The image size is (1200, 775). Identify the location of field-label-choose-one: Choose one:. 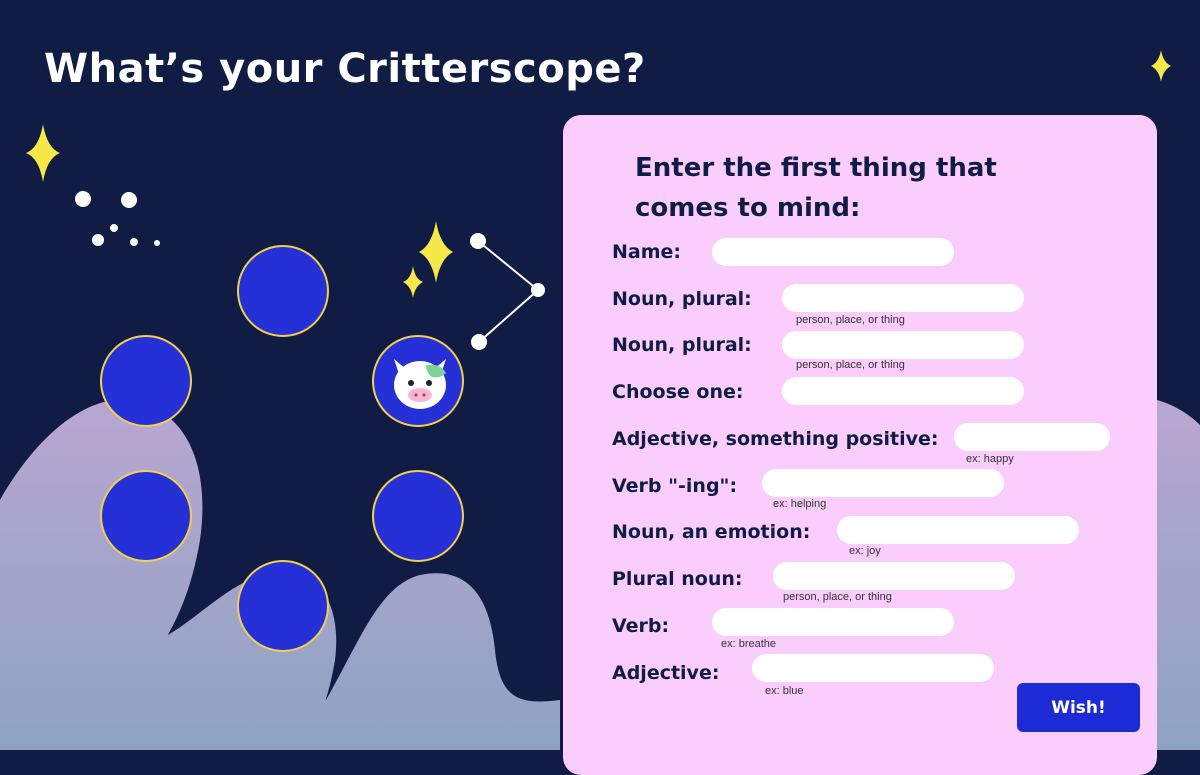
(678, 392).